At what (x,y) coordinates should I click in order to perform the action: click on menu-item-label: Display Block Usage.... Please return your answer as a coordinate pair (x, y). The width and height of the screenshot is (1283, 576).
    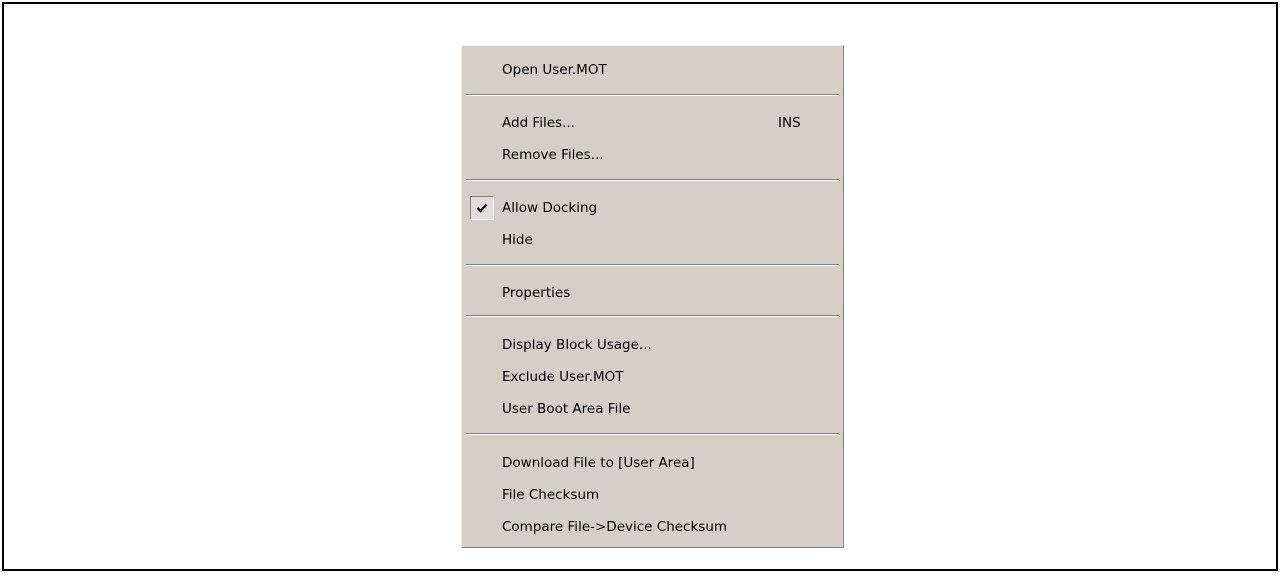
    Looking at the image, I should click on (577, 345).